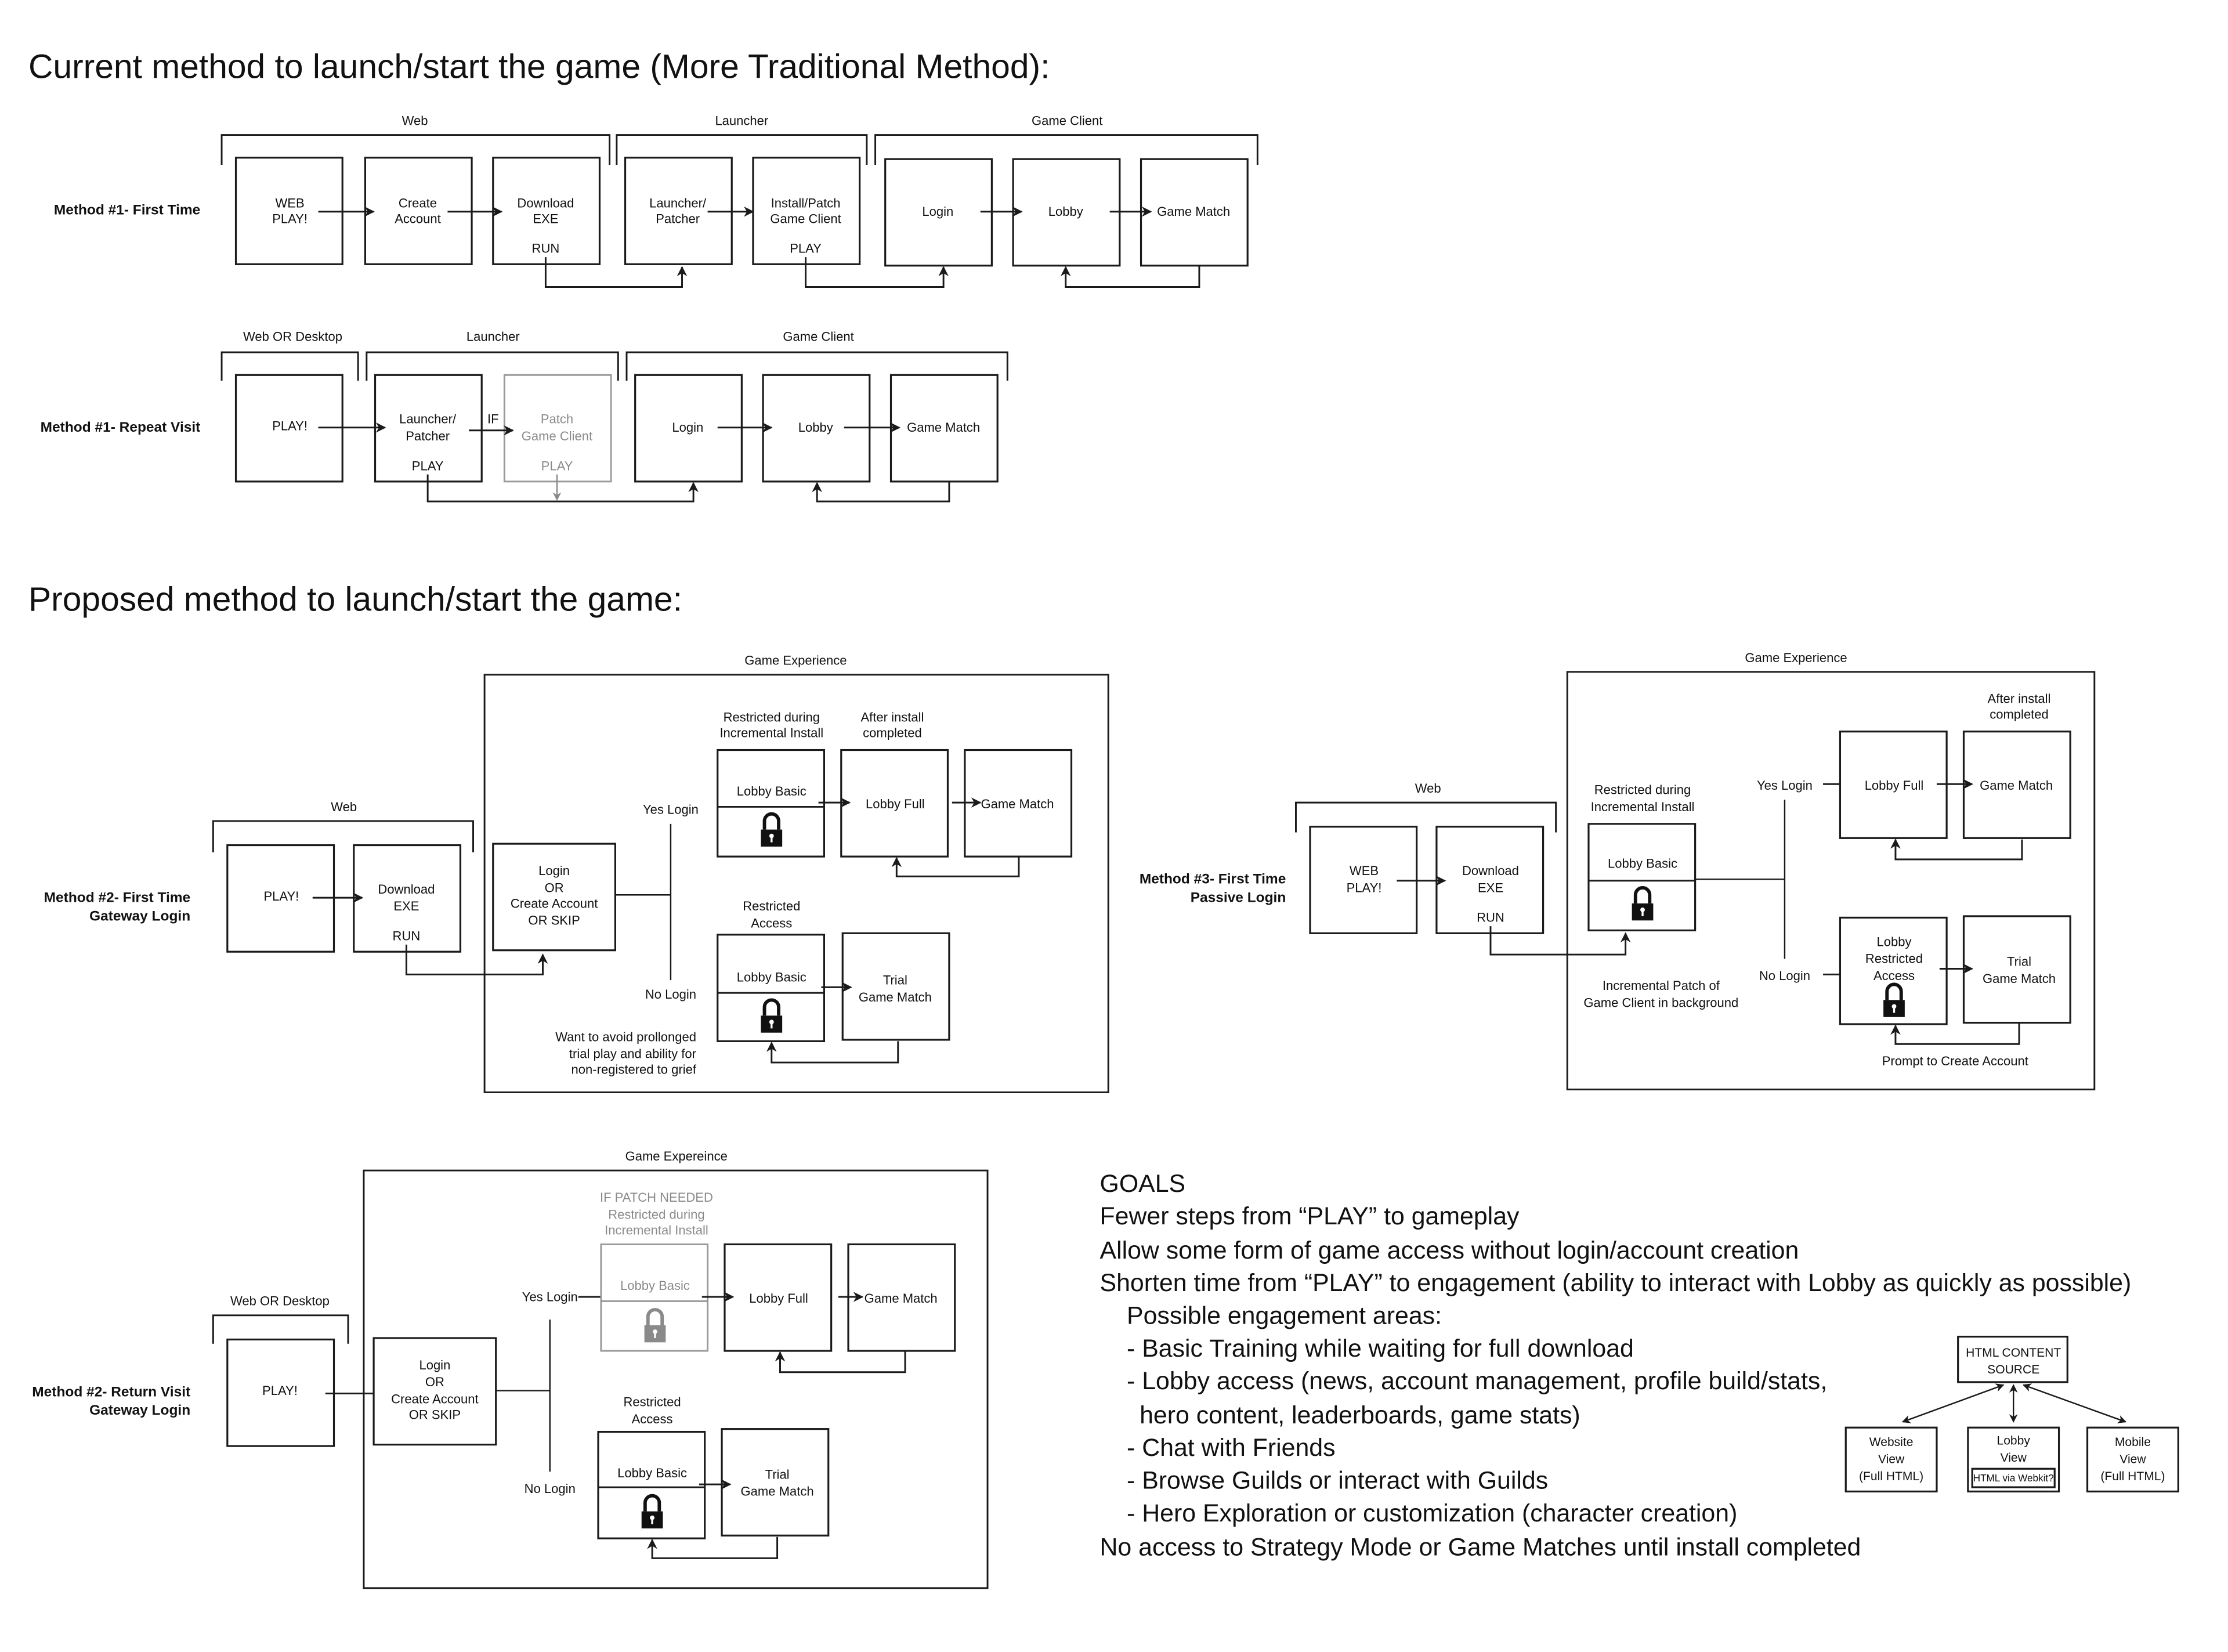 This screenshot has height=1652, width=2228. I want to click on caption: After install, so click(892, 717).